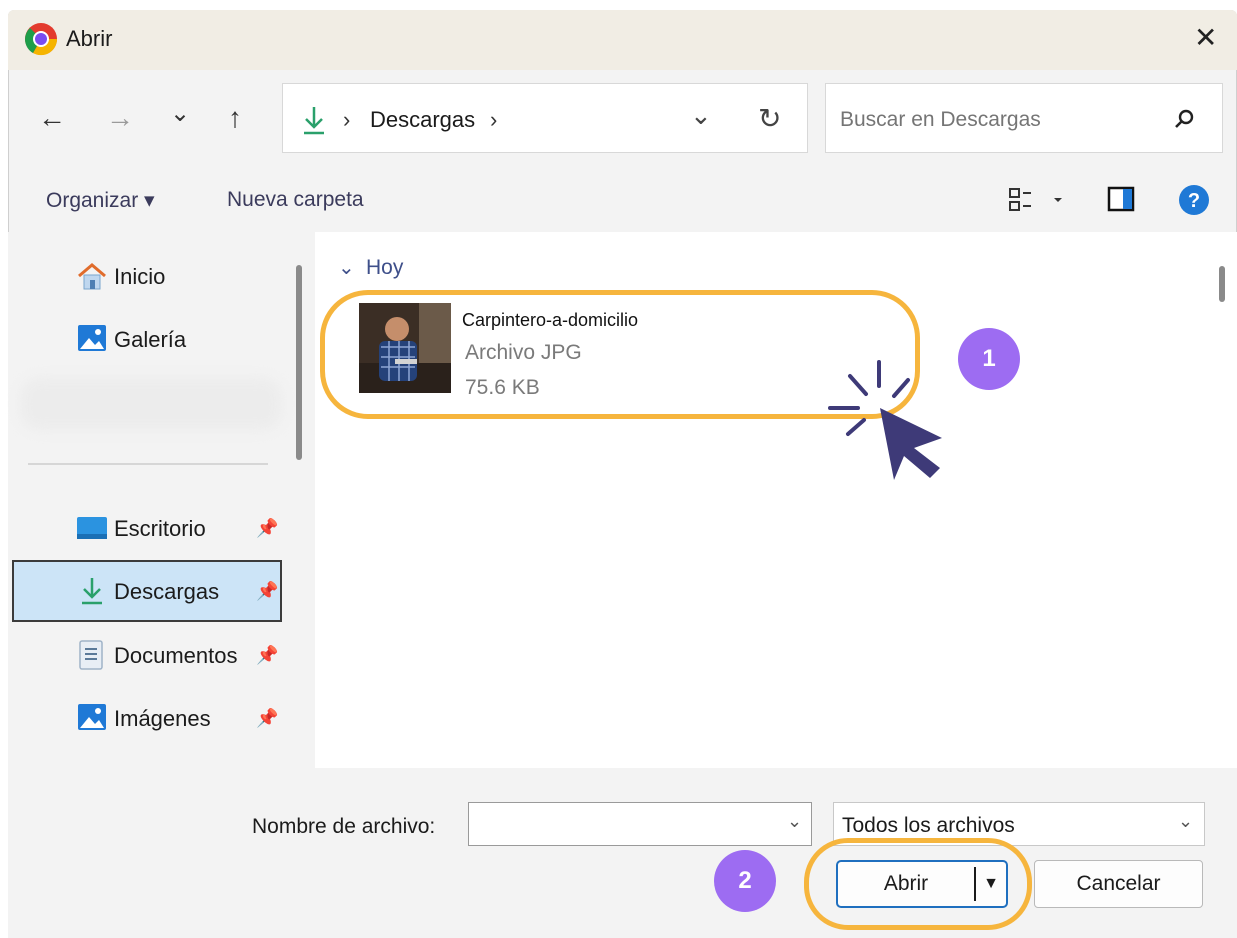  Describe the element at coordinates (92, 338) in the screenshot. I see `gallery-icon` at that location.